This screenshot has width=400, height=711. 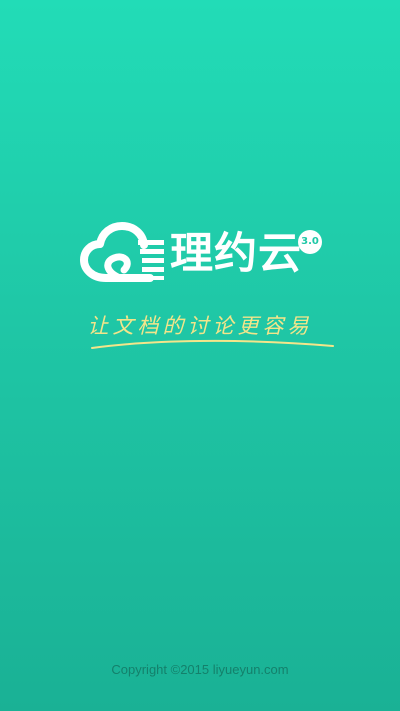 I want to click on app-logo: 理约云 3.0, so click(x=202, y=257).